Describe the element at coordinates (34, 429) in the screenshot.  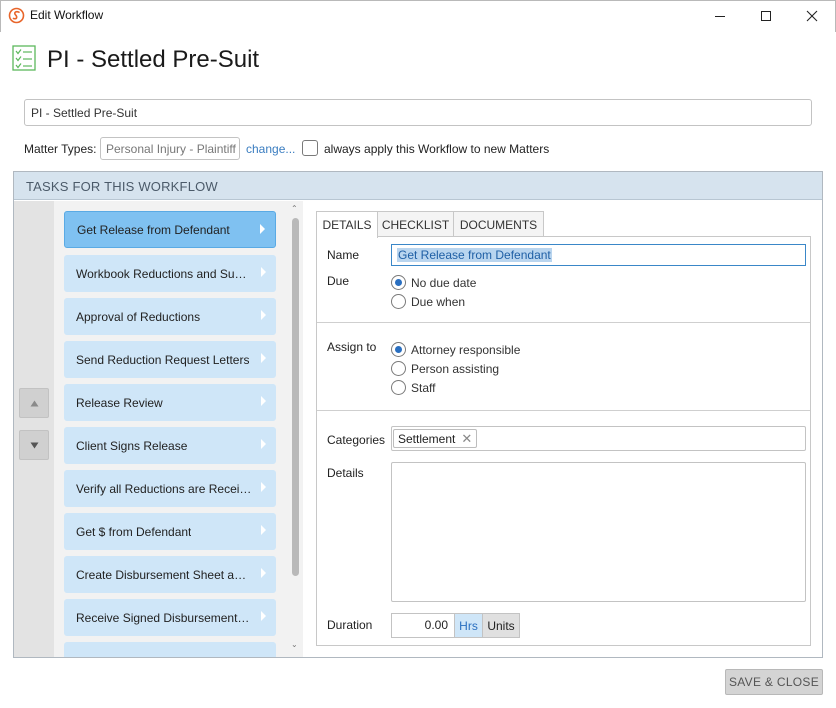
I see `reorder-gutter` at that location.